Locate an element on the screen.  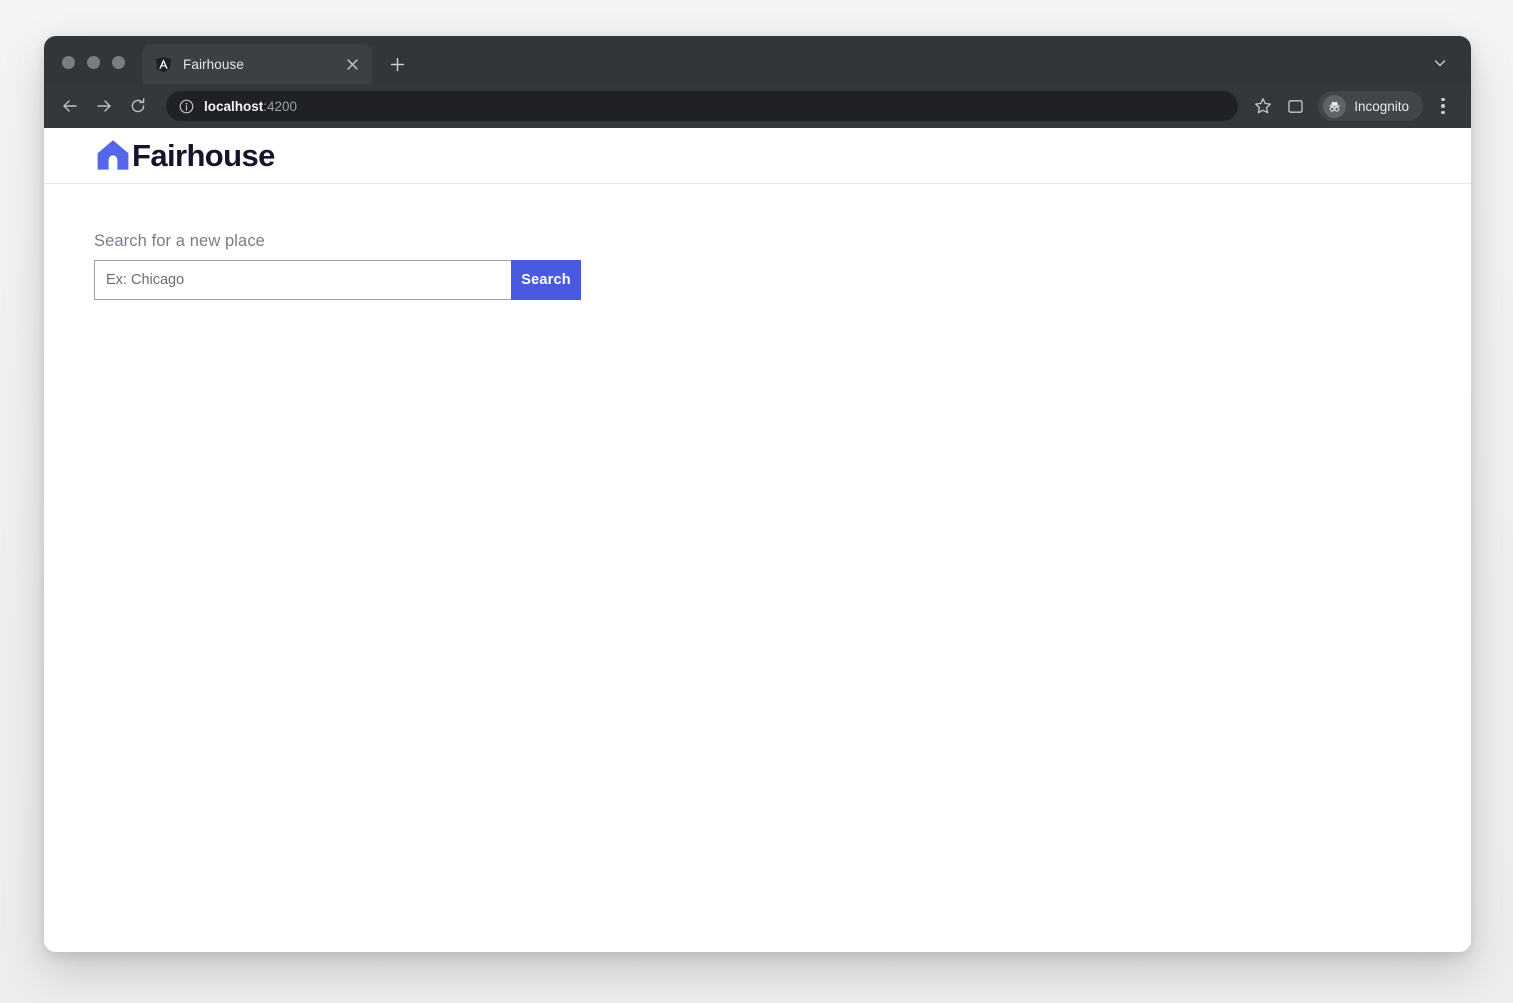
arrow-left-icon is located at coordinates (70, 106).